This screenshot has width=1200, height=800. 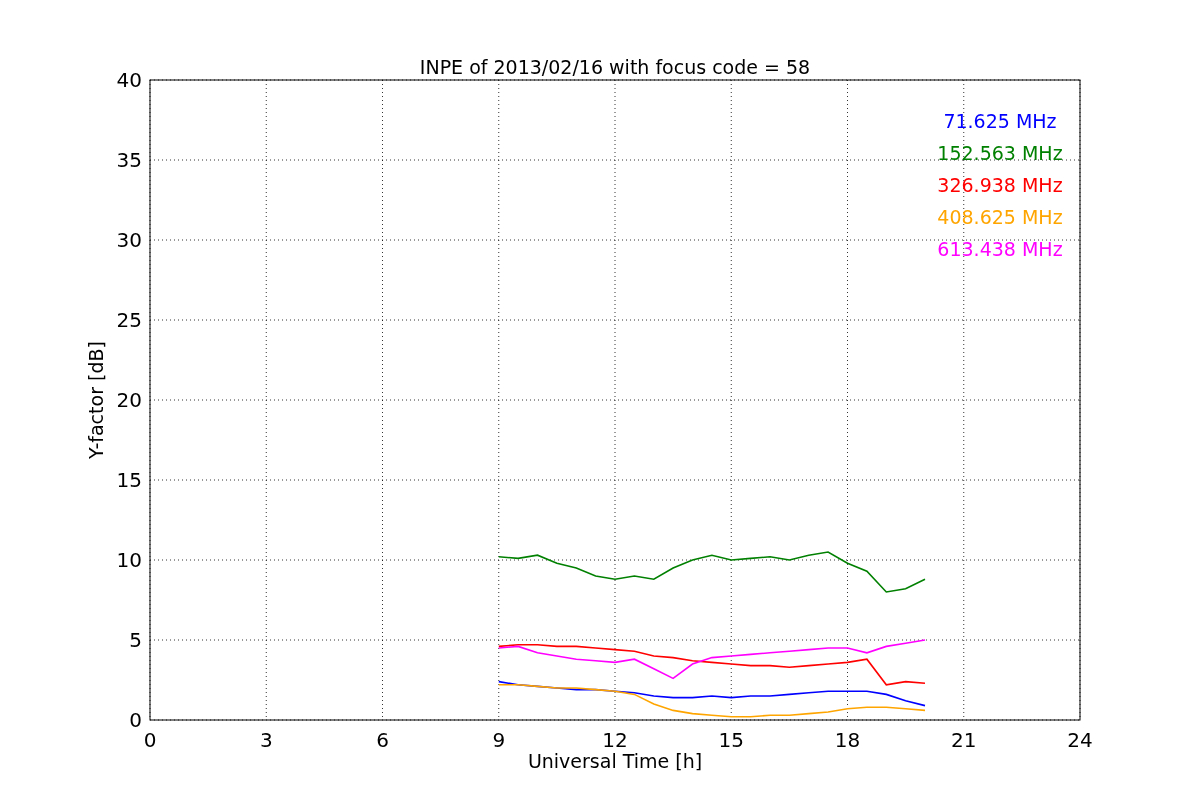 I want to click on x-axis-label: Universal Time [h], so click(x=615, y=761).